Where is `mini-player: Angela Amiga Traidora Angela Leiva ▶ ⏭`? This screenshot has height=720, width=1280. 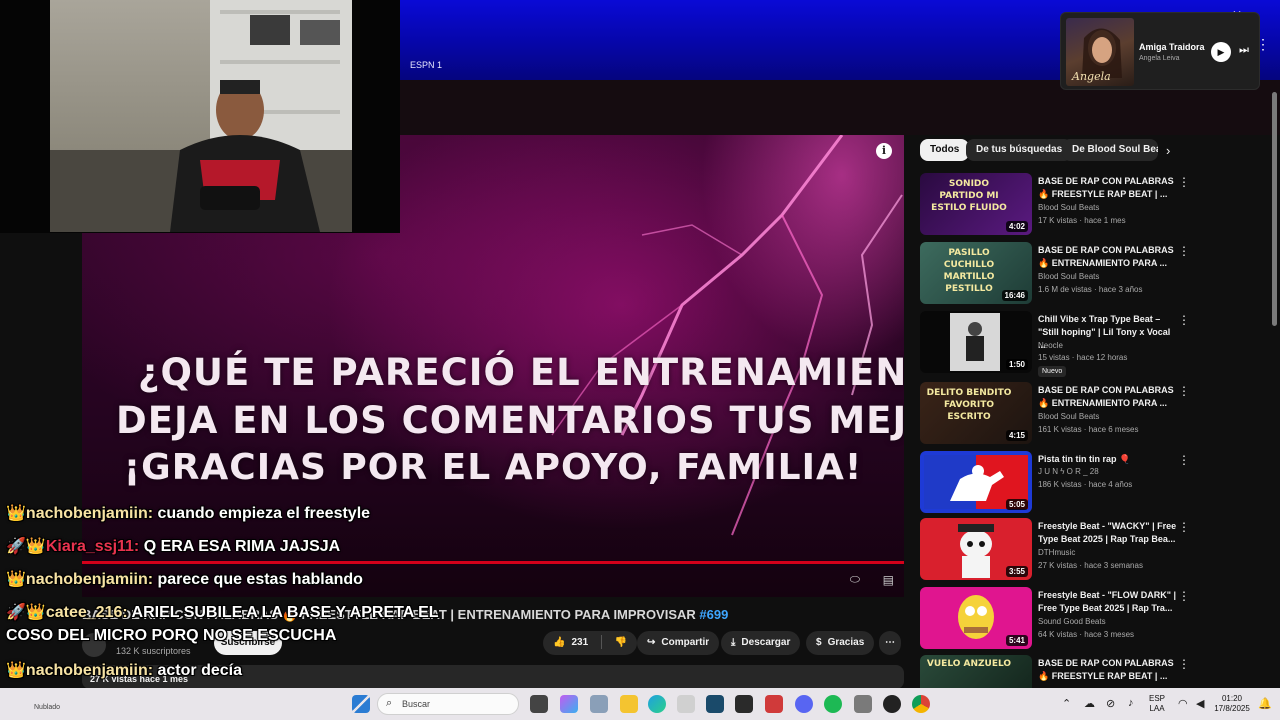 mini-player: Angela Amiga Traidora Angela Leiva ▶ ⏭ is located at coordinates (1160, 51).